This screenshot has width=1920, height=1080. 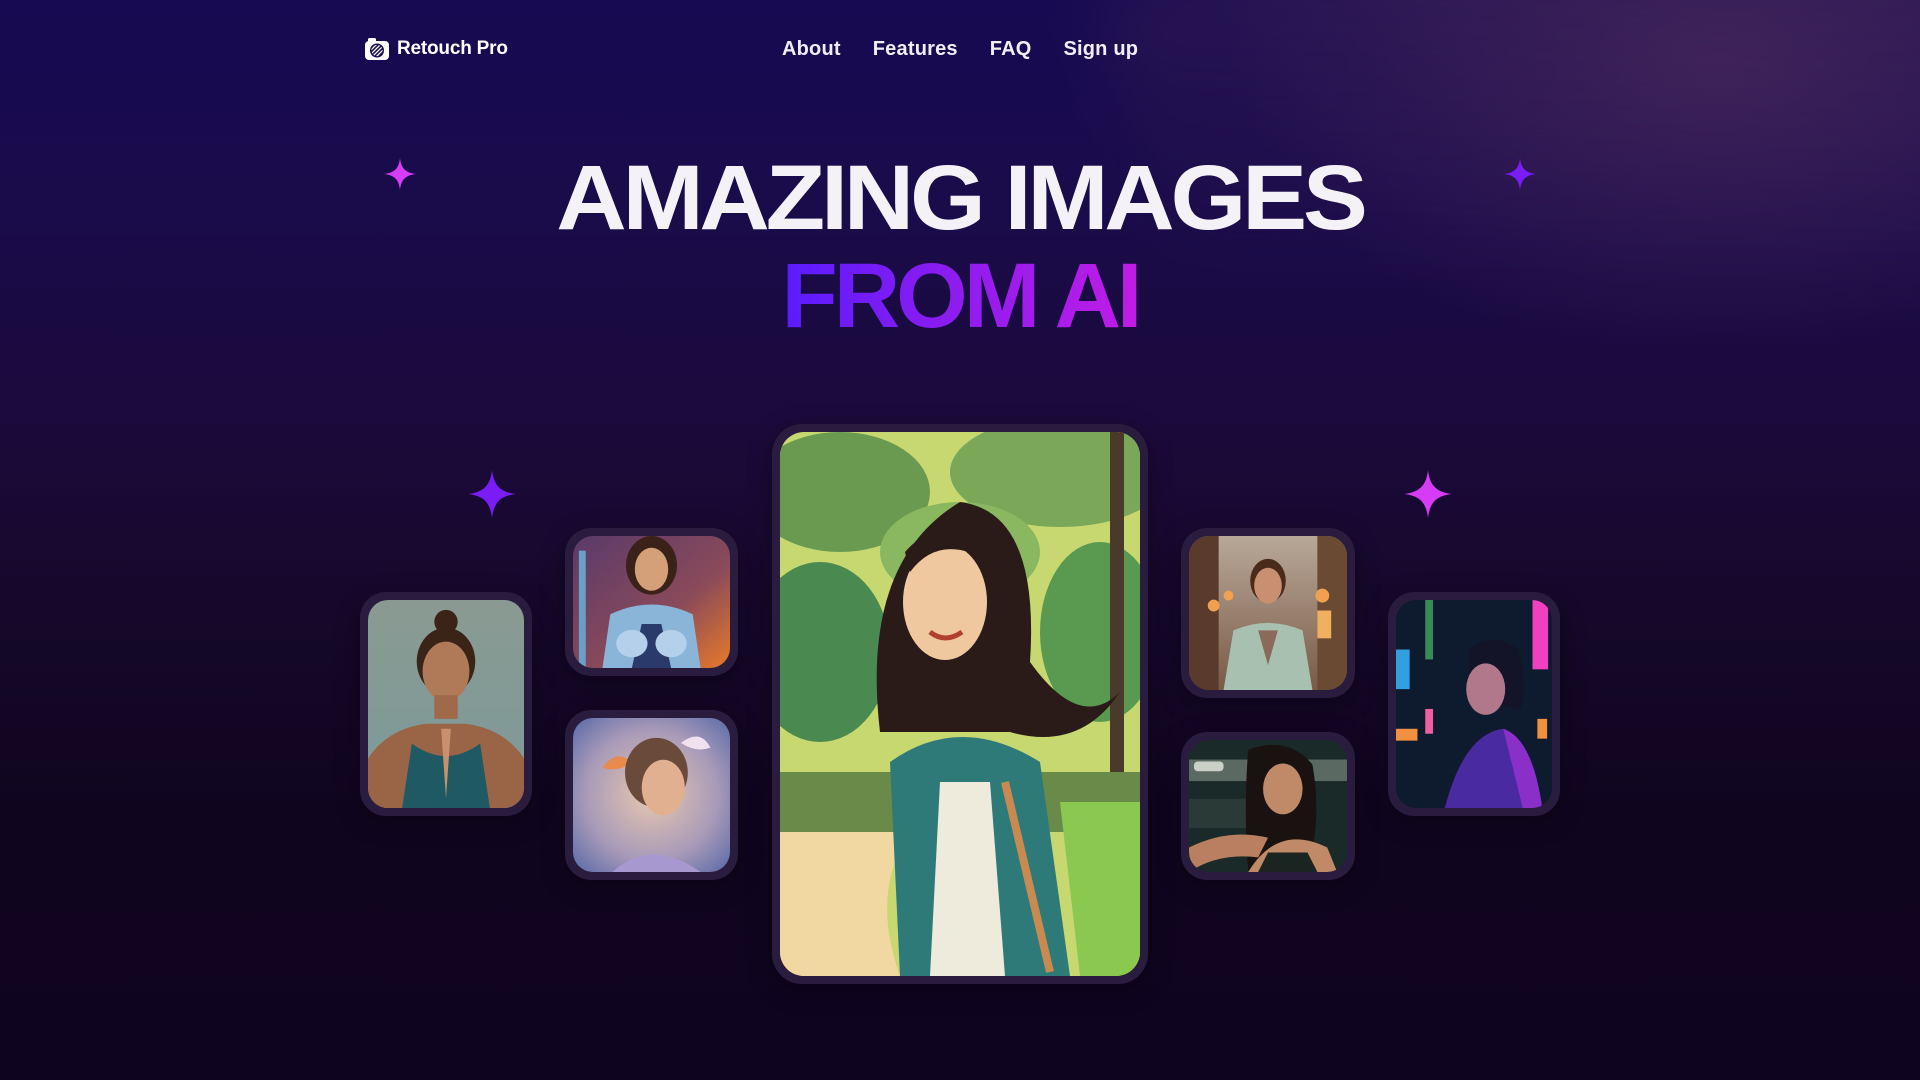 I want to click on gallery-card-featured, so click(x=960, y=704).